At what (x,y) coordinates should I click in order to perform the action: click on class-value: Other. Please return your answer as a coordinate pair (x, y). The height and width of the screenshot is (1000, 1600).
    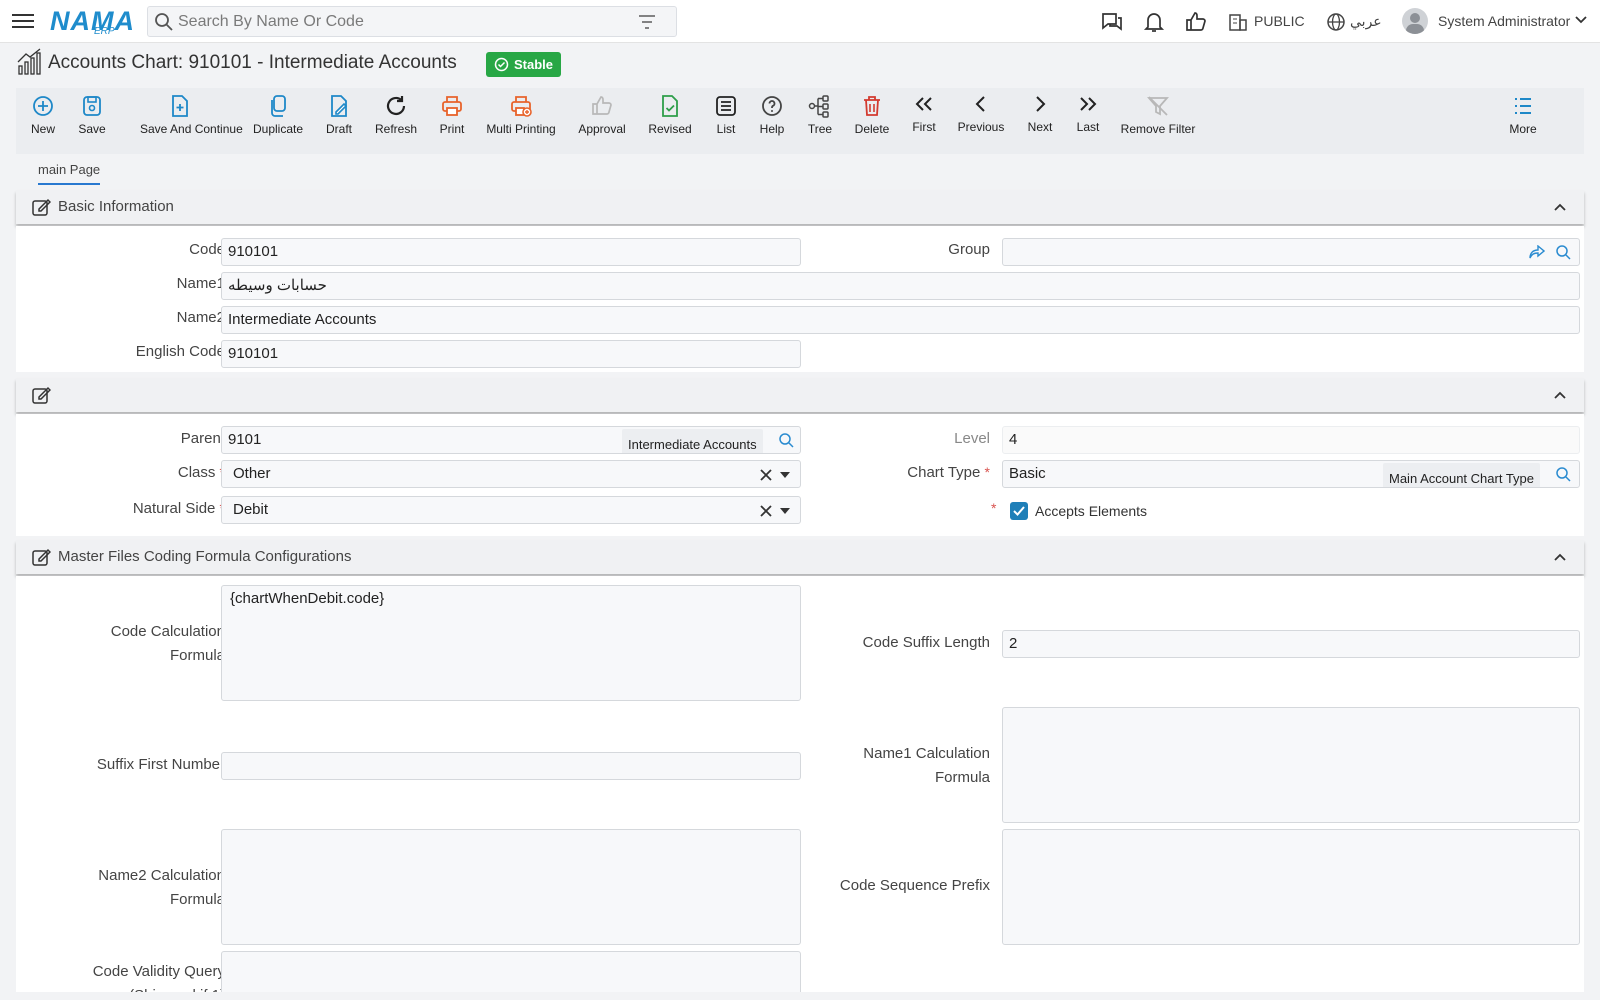
    Looking at the image, I should click on (252, 473).